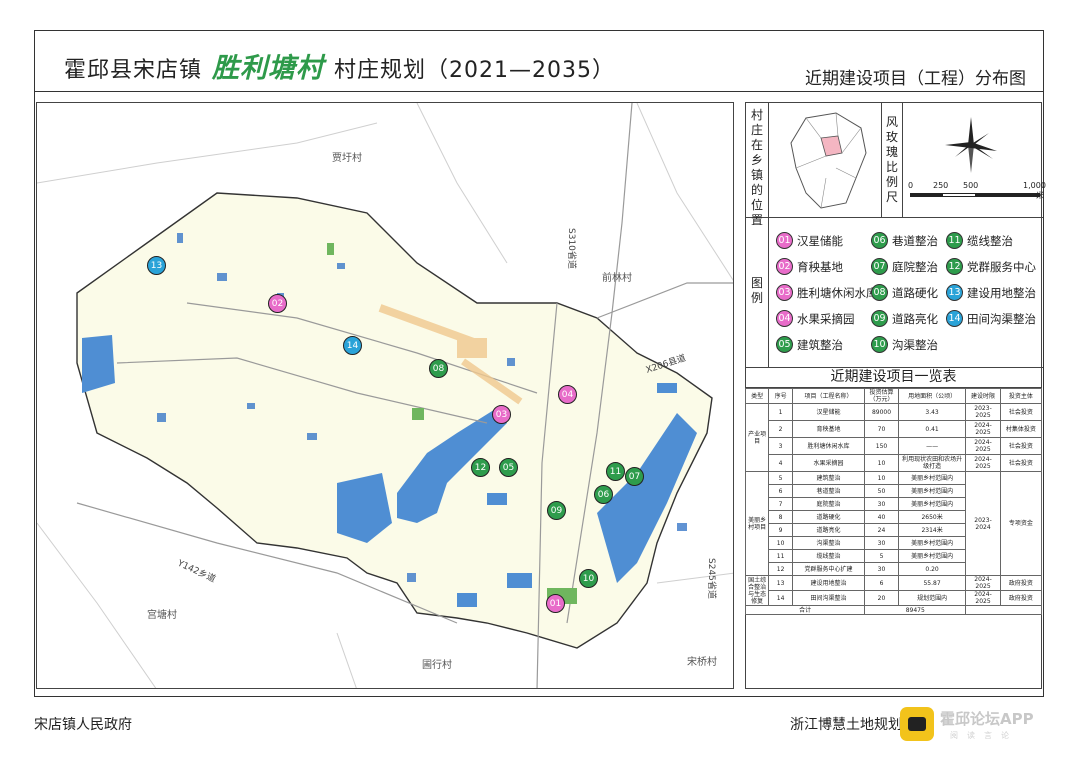 This screenshot has width=1080, height=763. What do you see at coordinates (894, 463) in the screenshot?
I see `table-row: 4 水果采摘园 10 利用现状农田和农场升级打造 2024-2025 社会投资` at bounding box center [894, 463].